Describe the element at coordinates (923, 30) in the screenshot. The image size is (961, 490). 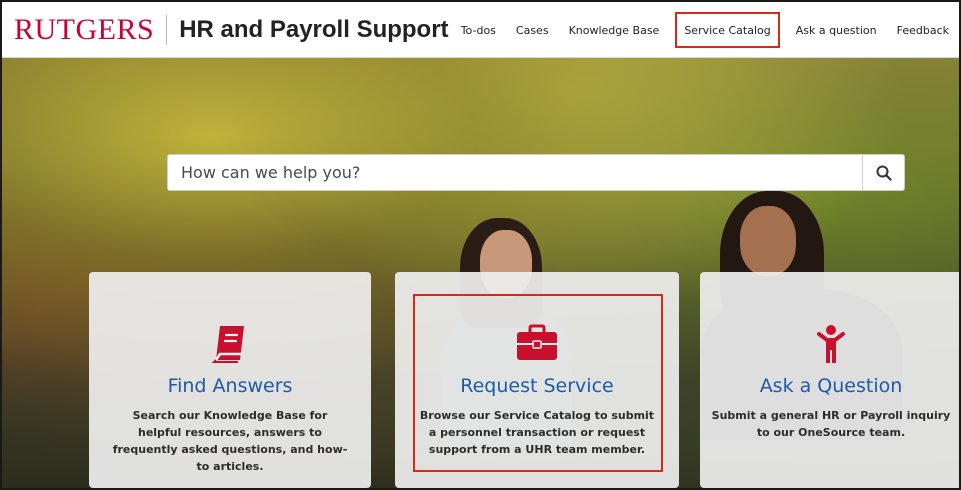
I see `nav-feedback: Feedback` at that location.